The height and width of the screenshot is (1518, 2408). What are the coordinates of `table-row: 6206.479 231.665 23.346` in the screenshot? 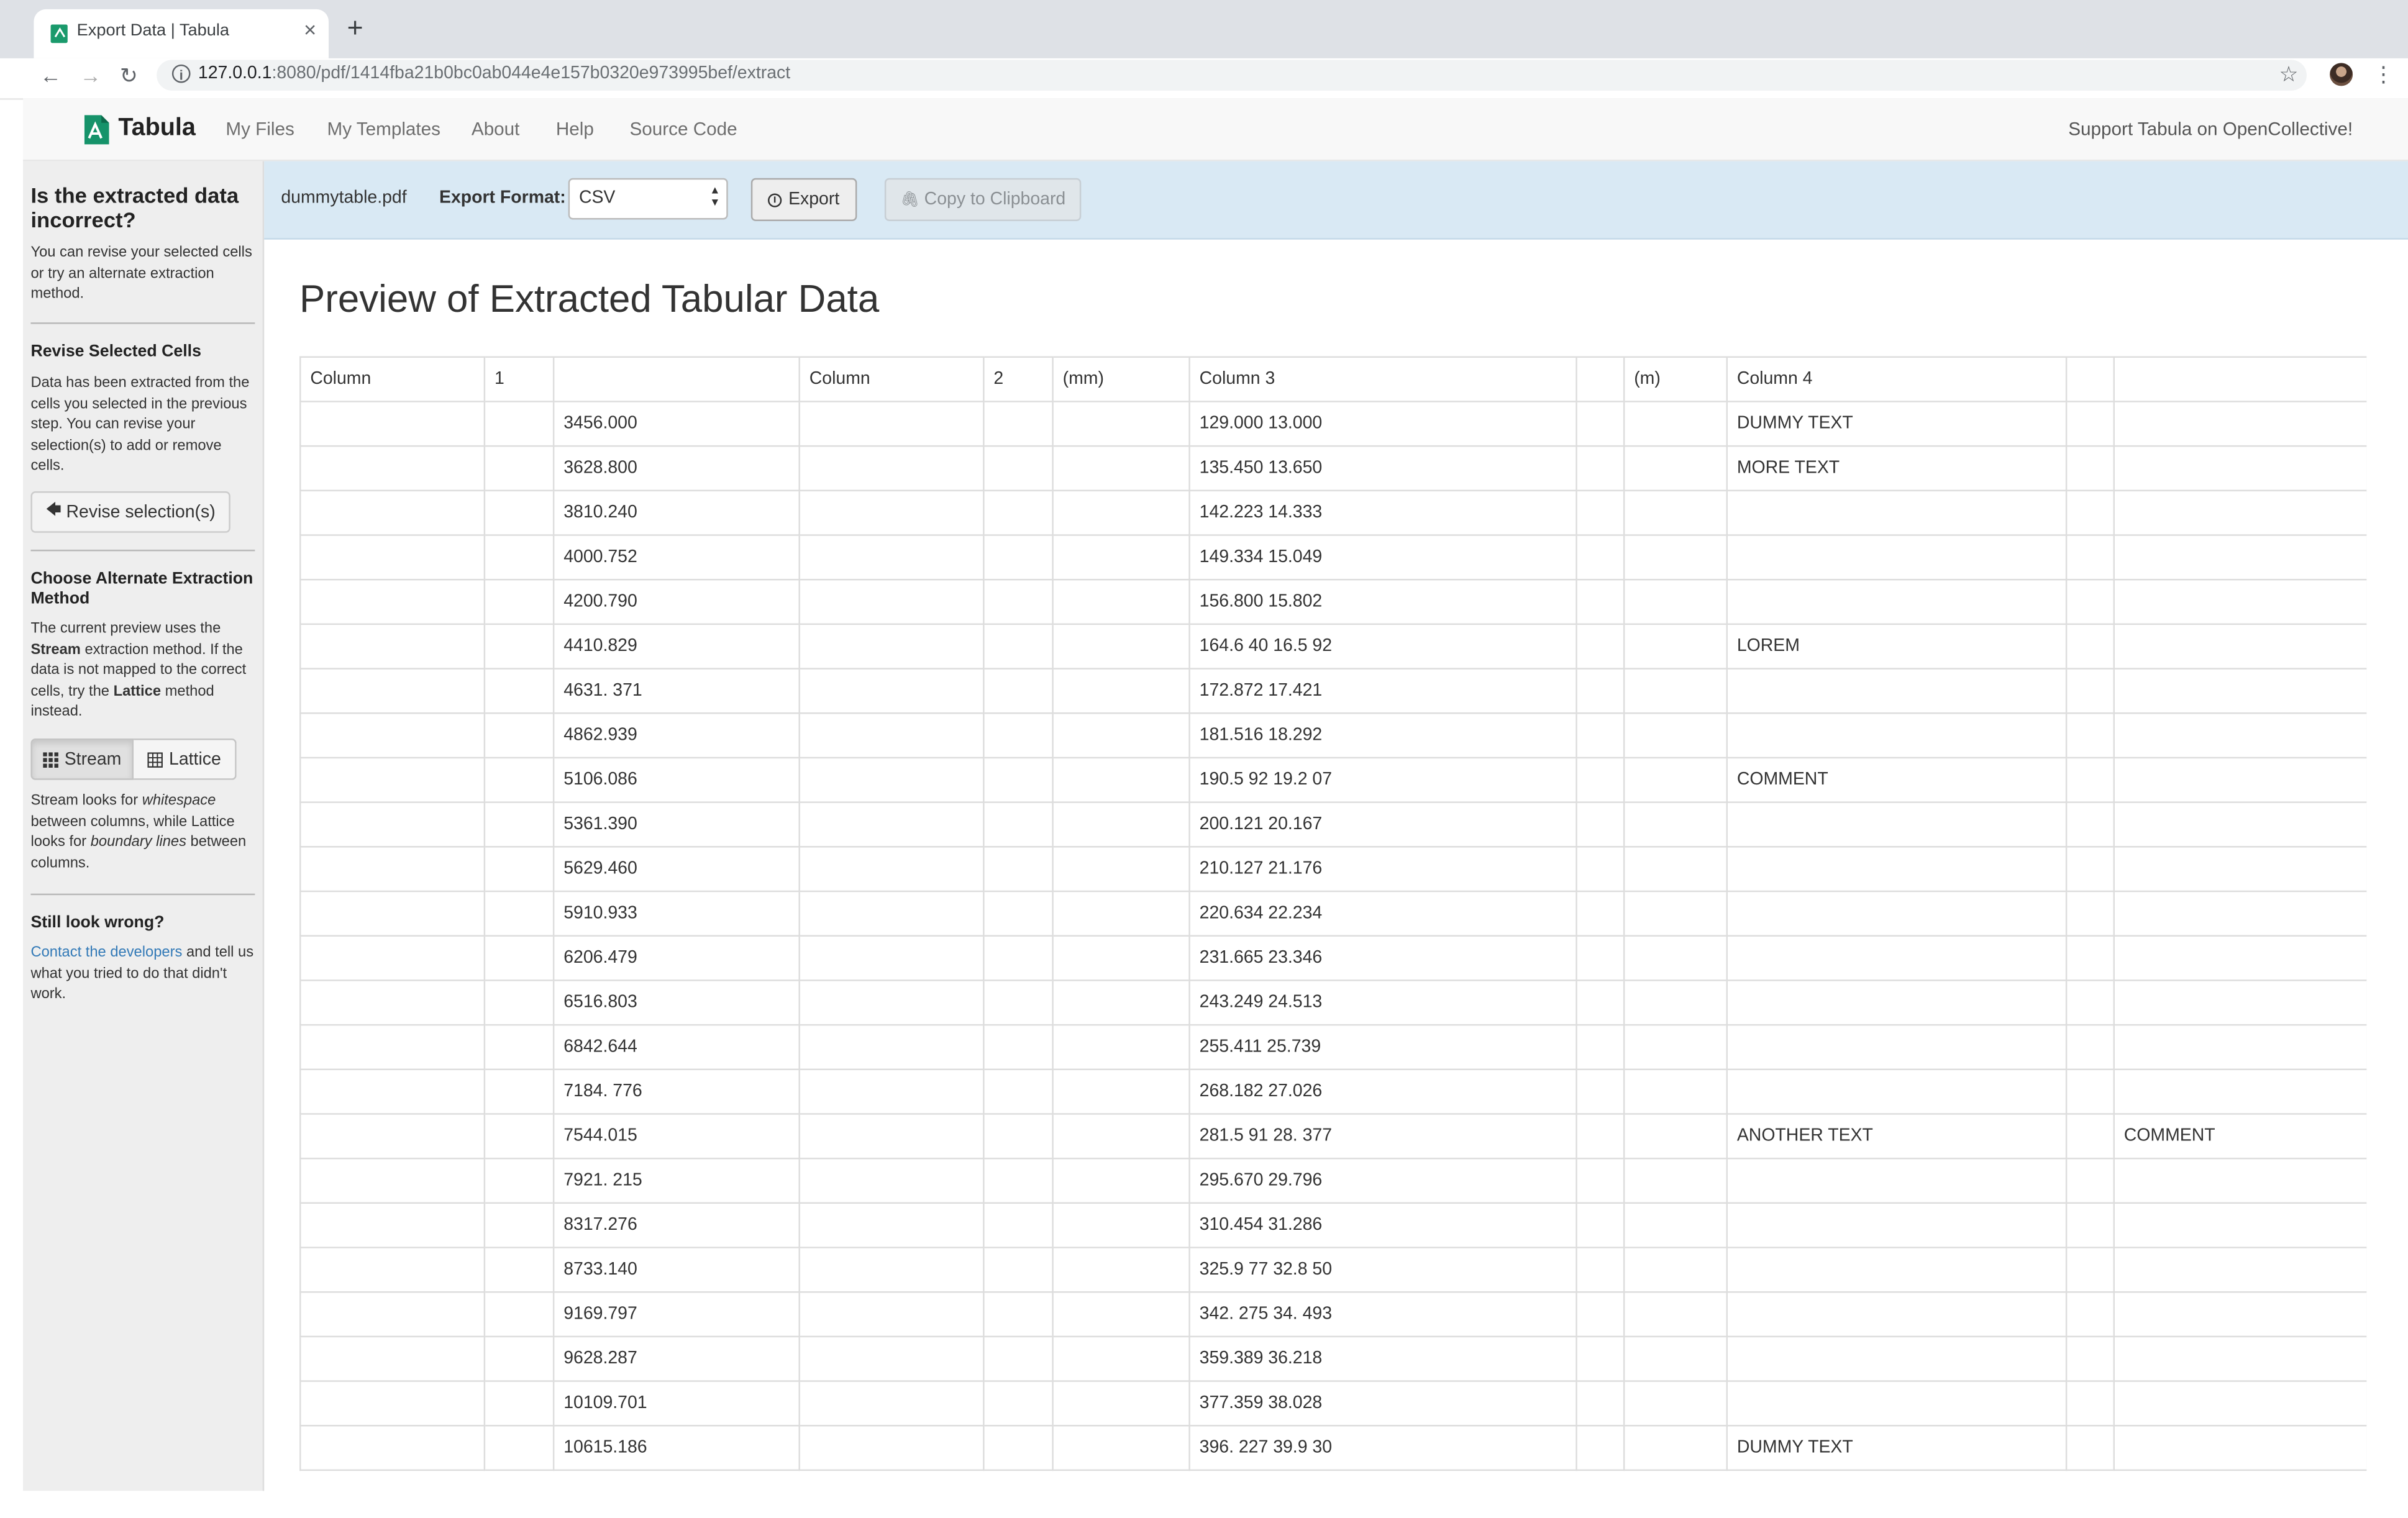 It's located at (1333, 958).